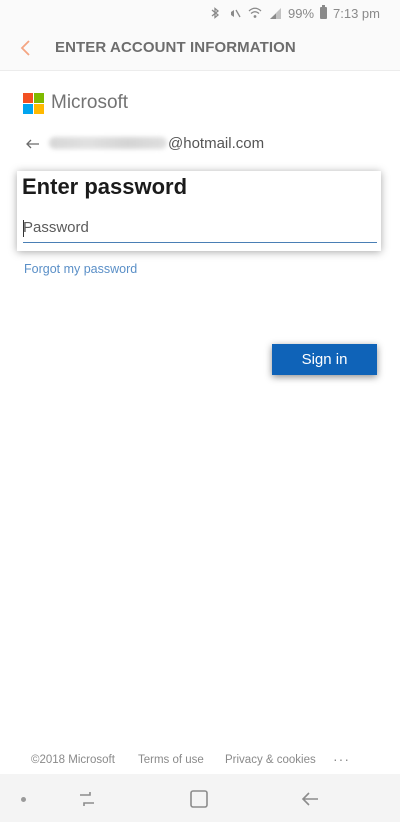 Image resolution: width=400 pixels, height=822 pixels. What do you see at coordinates (90, 102) in the screenshot?
I see `brand-name: Microsoft` at bounding box center [90, 102].